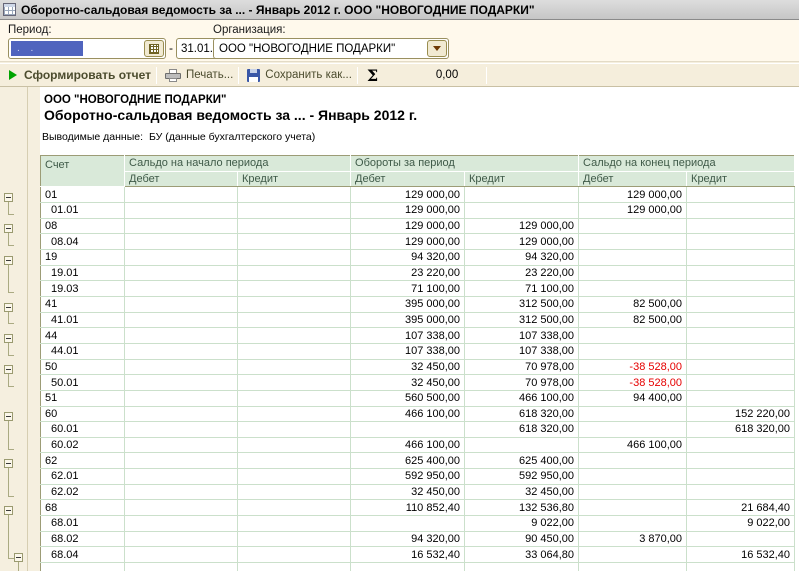  I want to click on cell-account, so click(82, 566).